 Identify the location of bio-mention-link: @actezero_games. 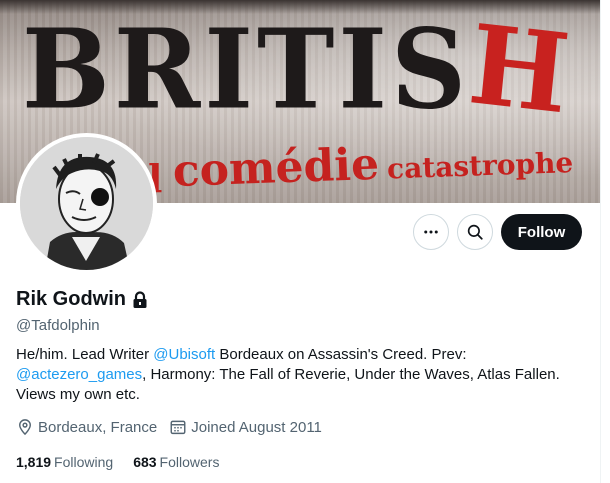
(79, 374).